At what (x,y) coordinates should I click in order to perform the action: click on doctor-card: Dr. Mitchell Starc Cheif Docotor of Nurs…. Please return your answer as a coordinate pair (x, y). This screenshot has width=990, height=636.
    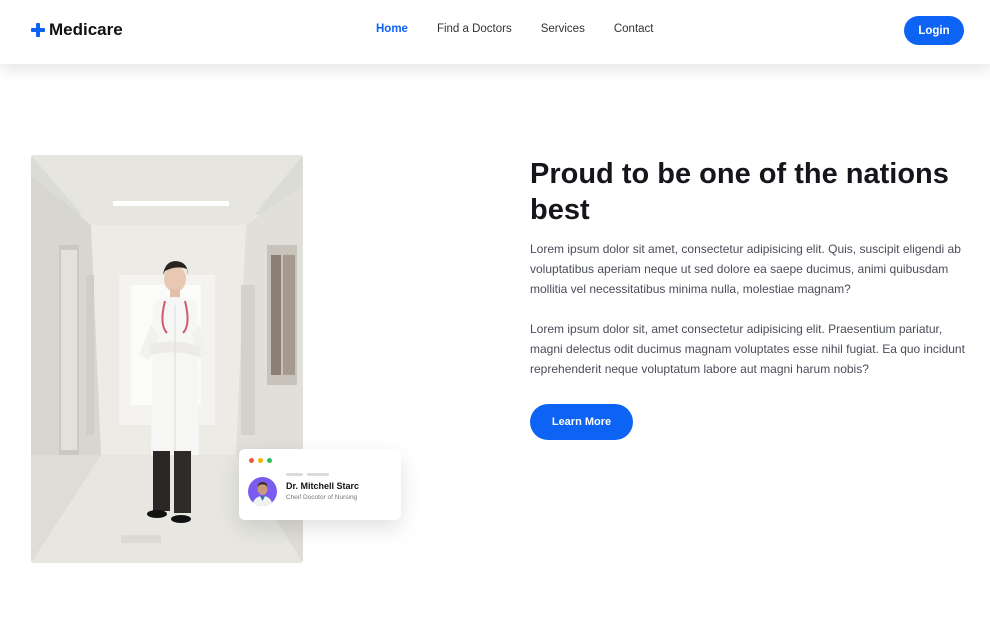
    Looking at the image, I should click on (320, 484).